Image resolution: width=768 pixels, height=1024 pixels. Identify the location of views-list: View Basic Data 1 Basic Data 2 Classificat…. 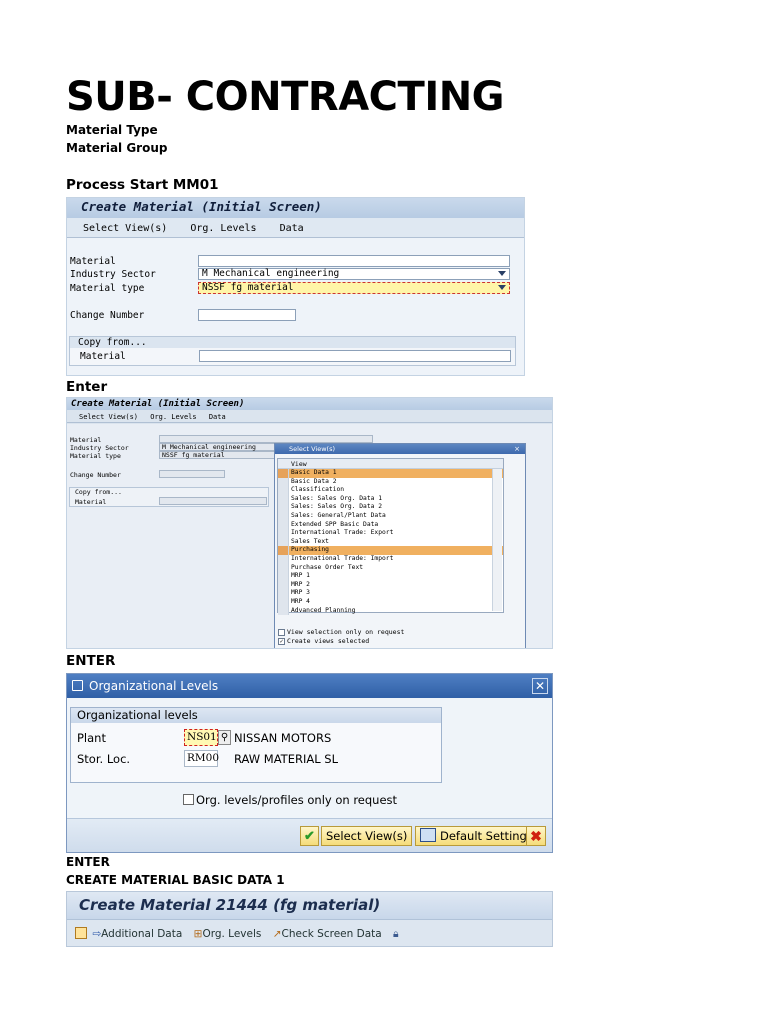
(390, 536).